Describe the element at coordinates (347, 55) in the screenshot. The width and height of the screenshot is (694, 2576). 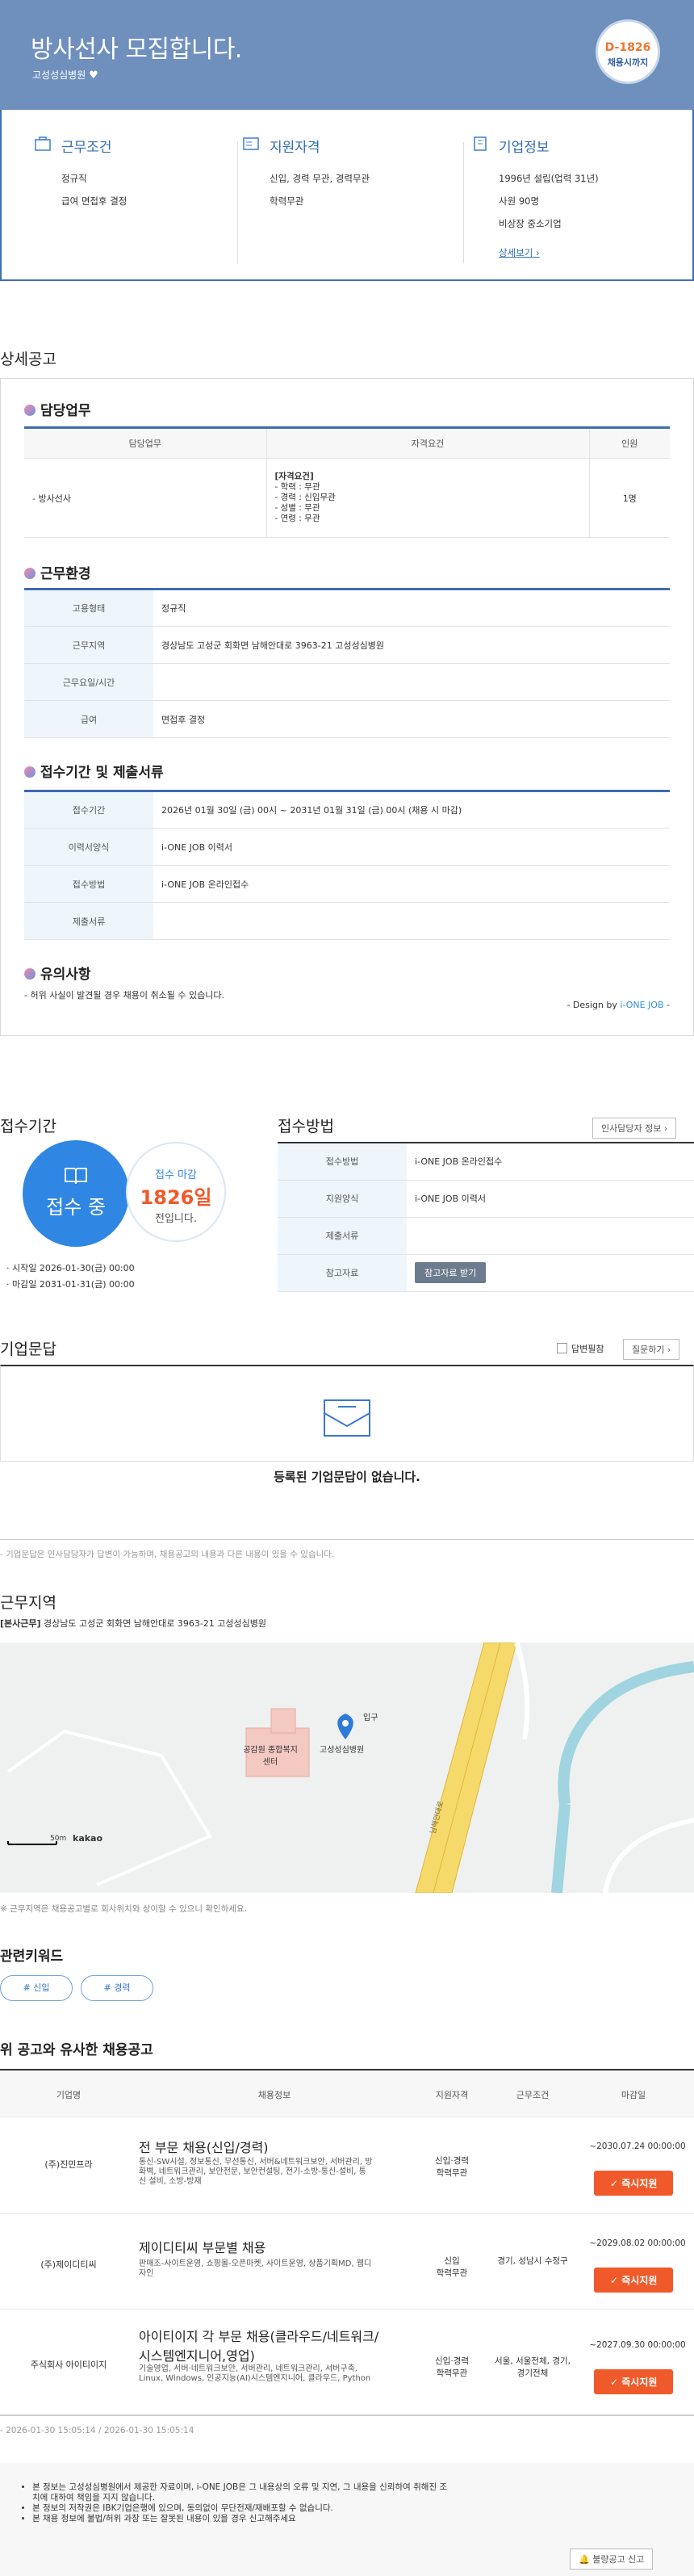
I see `job-header: 방사선사 모집합니다. 고성성심병원 ♥ D-1826 채용시까지` at that location.